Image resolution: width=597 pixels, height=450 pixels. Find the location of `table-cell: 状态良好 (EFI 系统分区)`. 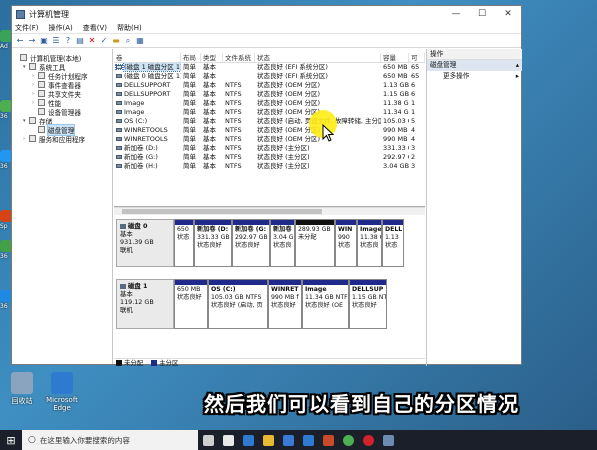

table-cell: 状态良好 (EFI 系统分区) is located at coordinates (292, 67).